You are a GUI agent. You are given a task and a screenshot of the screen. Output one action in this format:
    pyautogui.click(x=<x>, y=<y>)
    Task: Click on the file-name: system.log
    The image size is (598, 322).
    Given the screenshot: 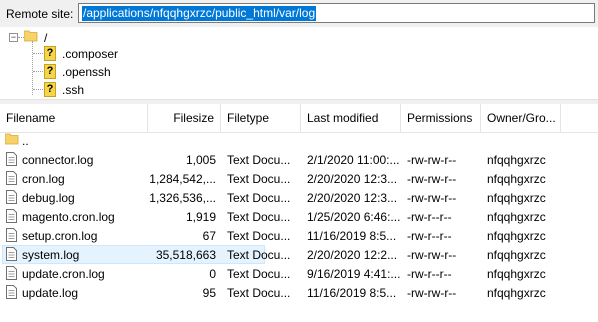 What is the action you would take?
    pyautogui.click(x=51, y=255)
    